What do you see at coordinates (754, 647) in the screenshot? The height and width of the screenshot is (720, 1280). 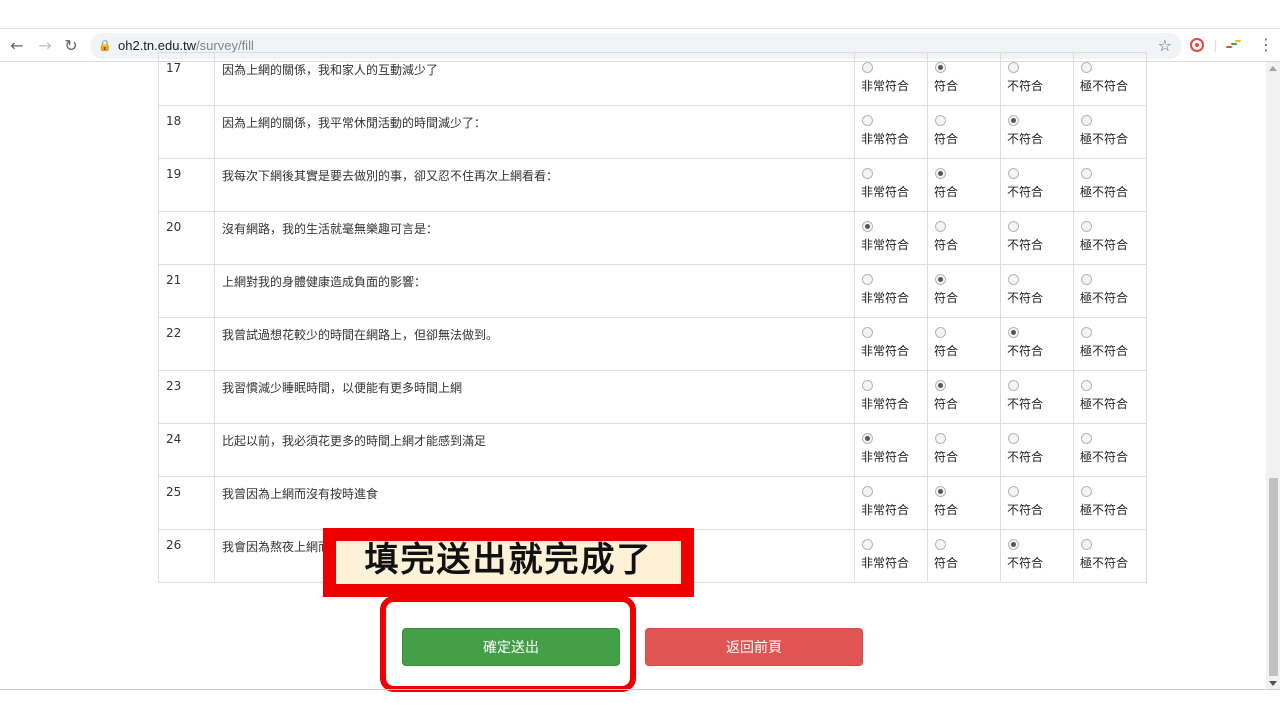 I see `back-button: 返回前頁` at bounding box center [754, 647].